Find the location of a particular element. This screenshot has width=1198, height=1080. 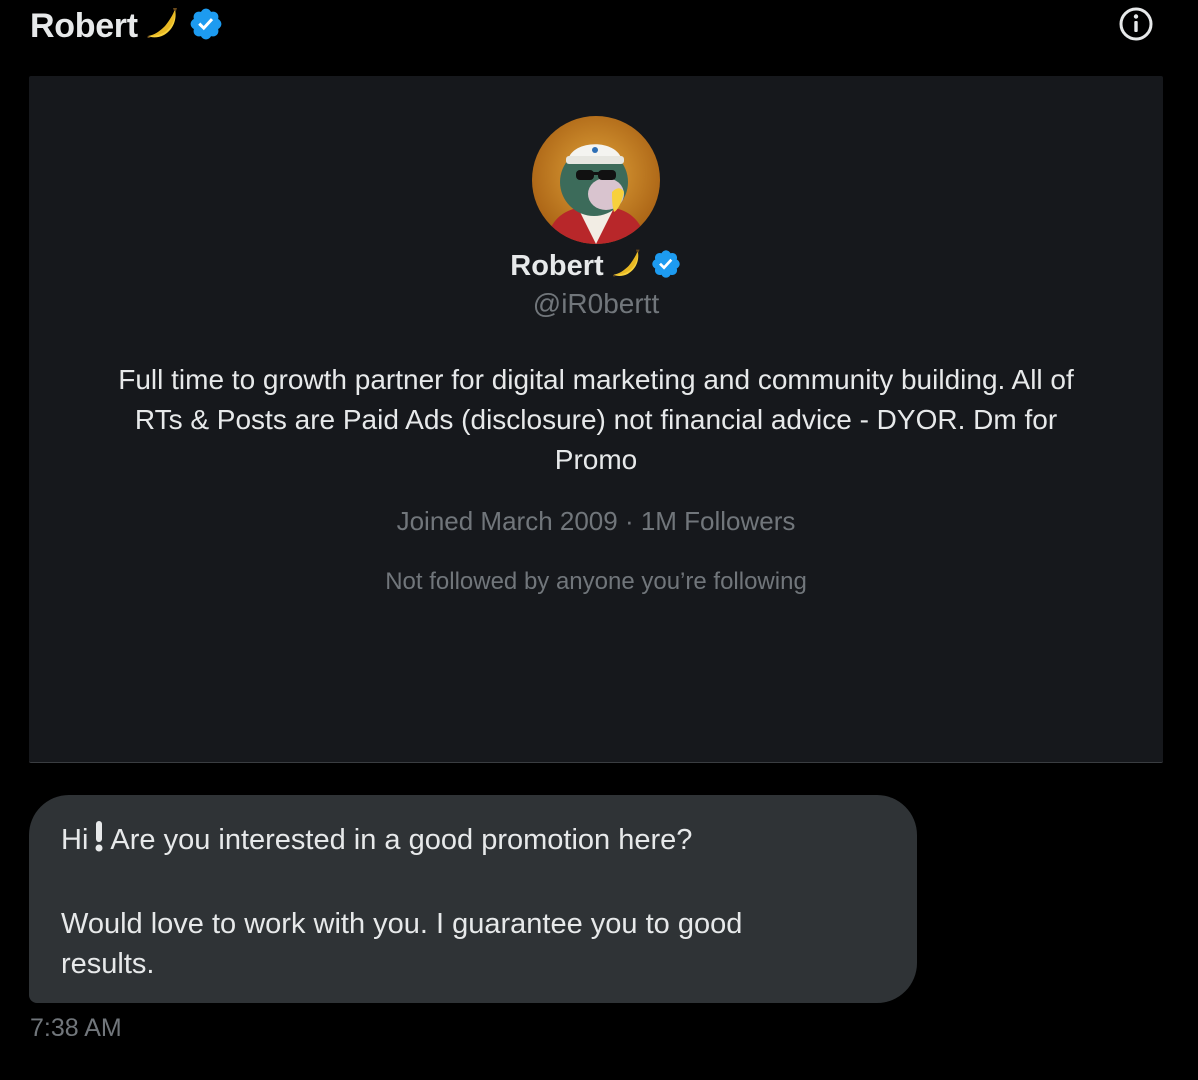

bio-line: Promo is located at coordinates (596, 459).